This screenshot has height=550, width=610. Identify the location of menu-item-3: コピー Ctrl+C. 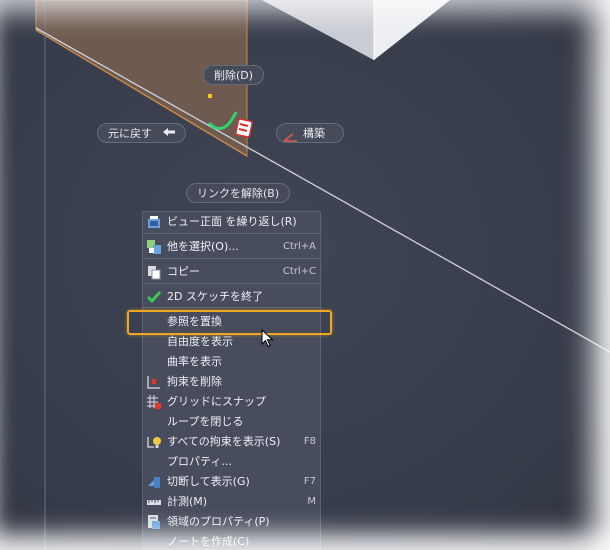
(231, 272).